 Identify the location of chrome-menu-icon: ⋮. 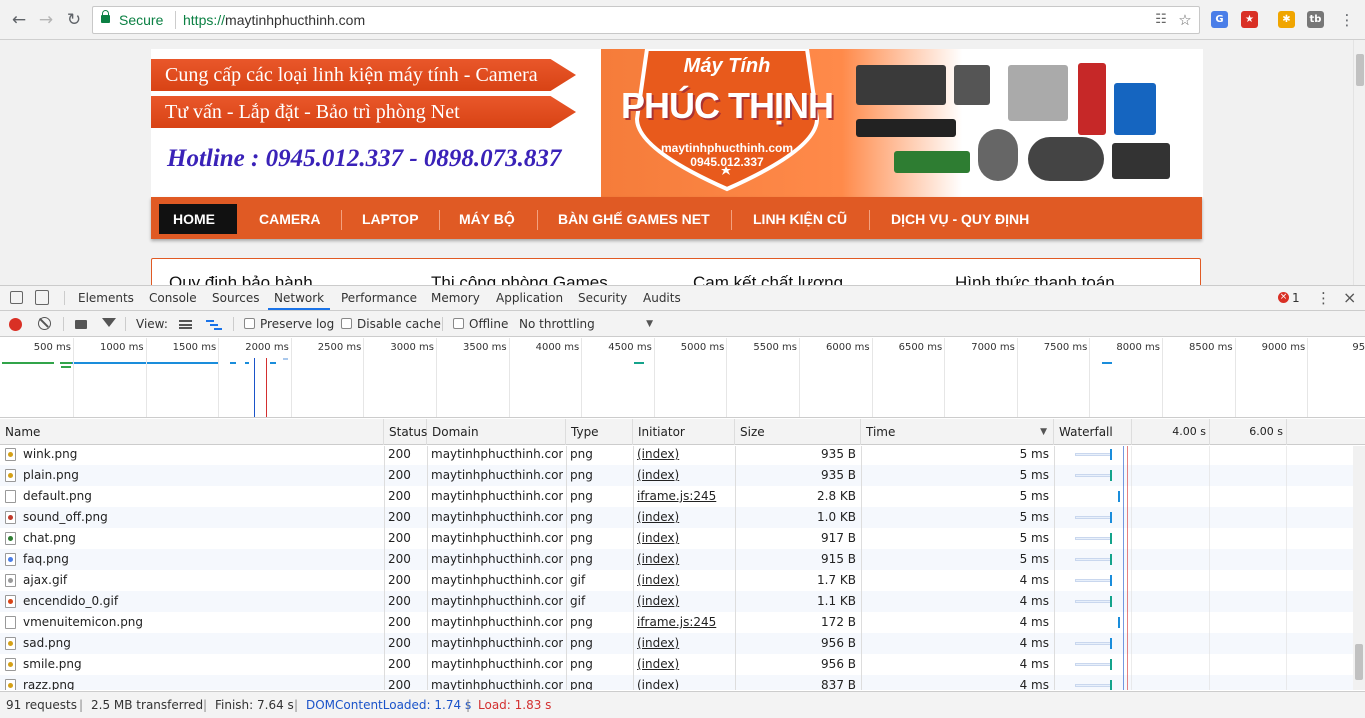
(1347, 20).